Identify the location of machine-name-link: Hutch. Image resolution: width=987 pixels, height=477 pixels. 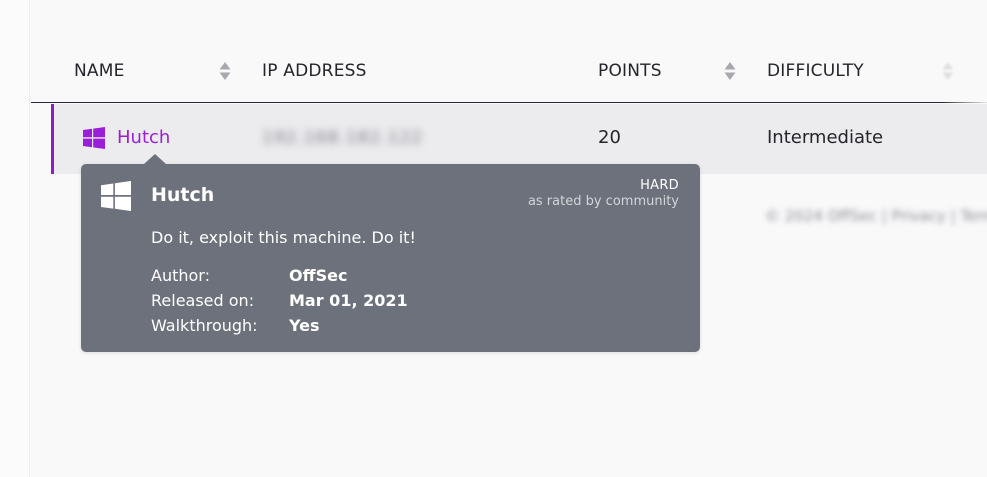
(143, 138).